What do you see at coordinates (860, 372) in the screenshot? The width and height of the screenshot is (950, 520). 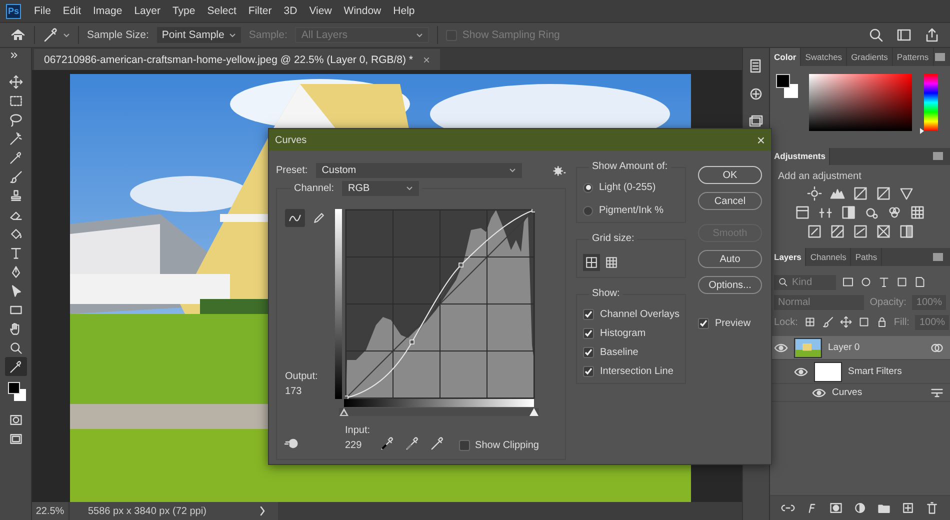 I see `layer-row: Smart Filters` at bounding box center [860, 372].